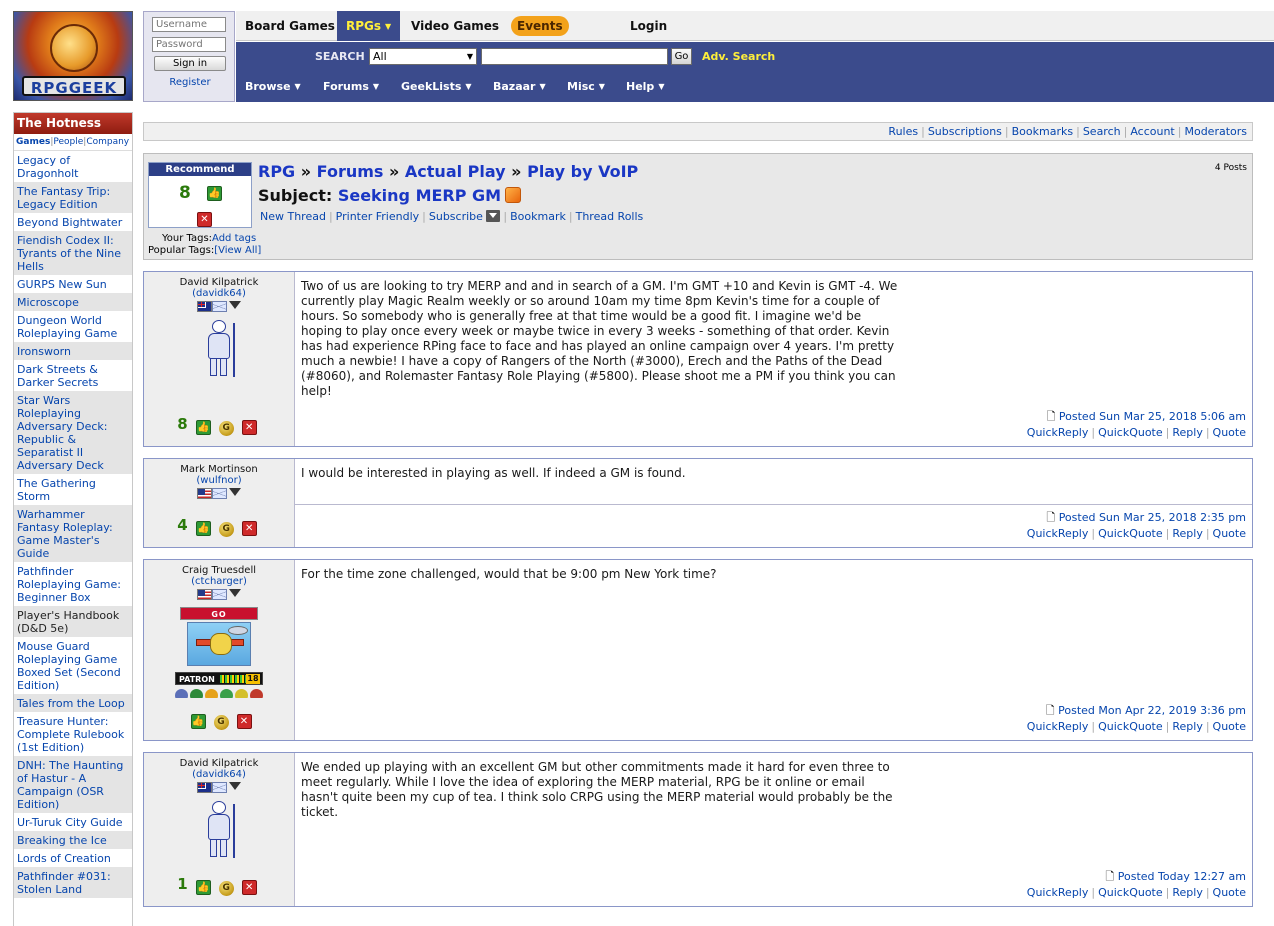 Image resolution: width=1274 pixels, height=926 pixels. Describe the element at coordinates (73, 703) in the screenshot. I see `hotness-item: Tales from the Loop` at that location.